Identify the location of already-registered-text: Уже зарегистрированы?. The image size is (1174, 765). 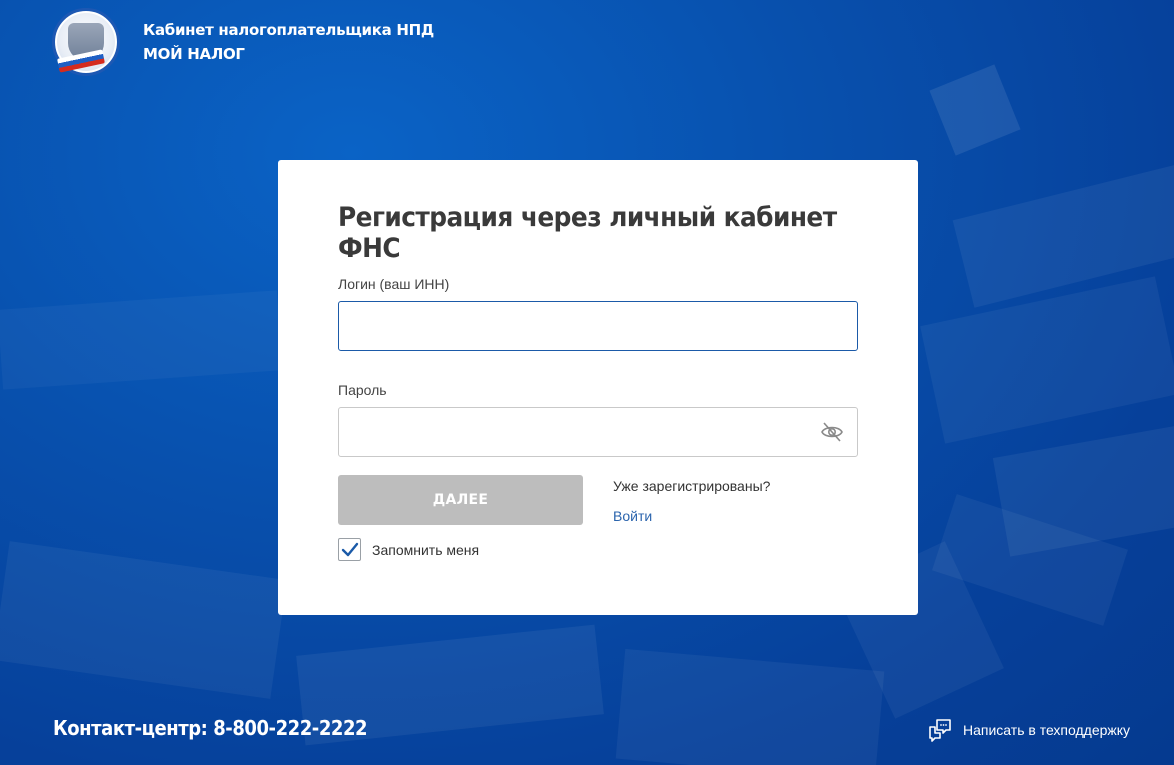
(692, 486).